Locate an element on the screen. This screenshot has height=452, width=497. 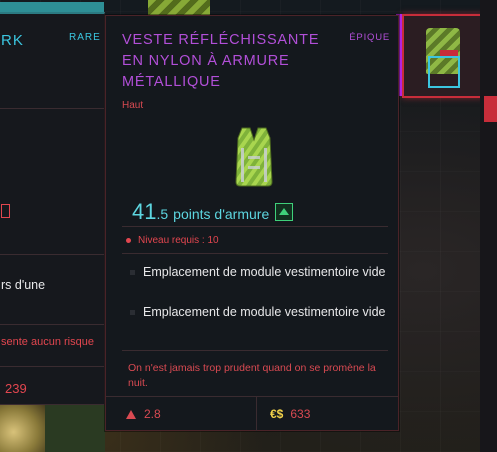
item-weight: 2.8 is located at coordinates (143, 414).